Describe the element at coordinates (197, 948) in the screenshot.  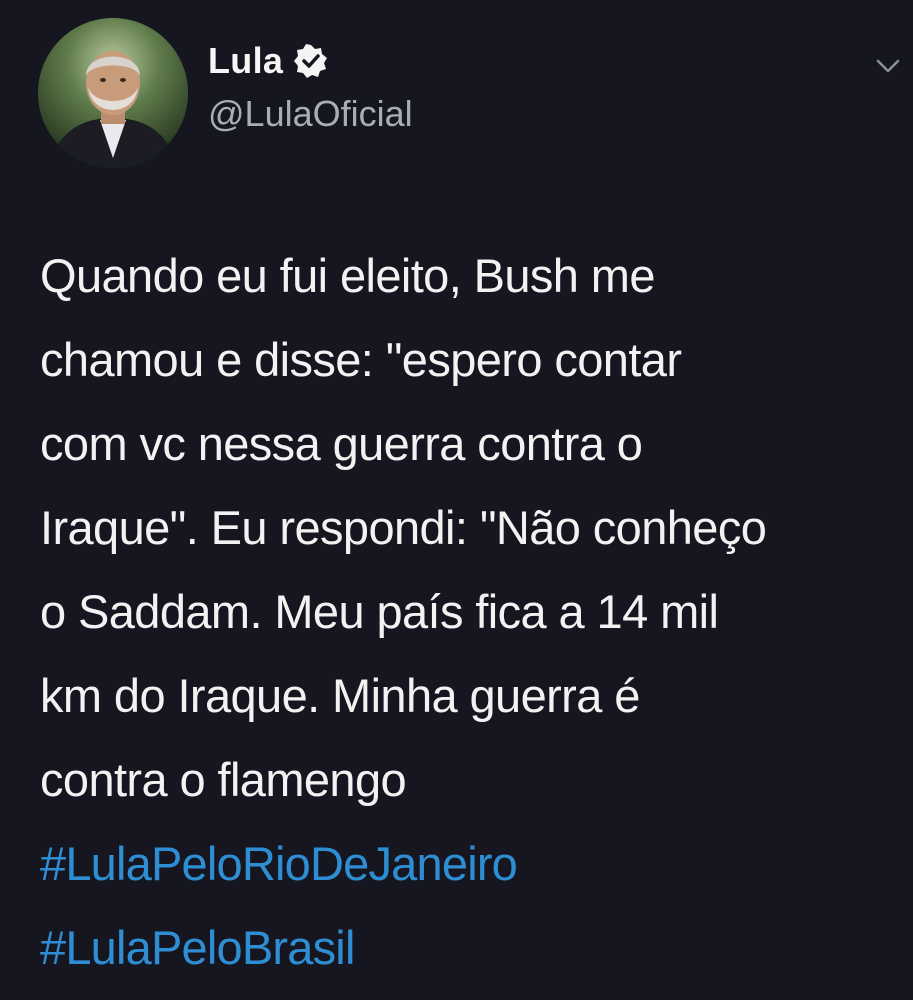
I see `hashtag-link: #LulaPeloBrasil` at that location.